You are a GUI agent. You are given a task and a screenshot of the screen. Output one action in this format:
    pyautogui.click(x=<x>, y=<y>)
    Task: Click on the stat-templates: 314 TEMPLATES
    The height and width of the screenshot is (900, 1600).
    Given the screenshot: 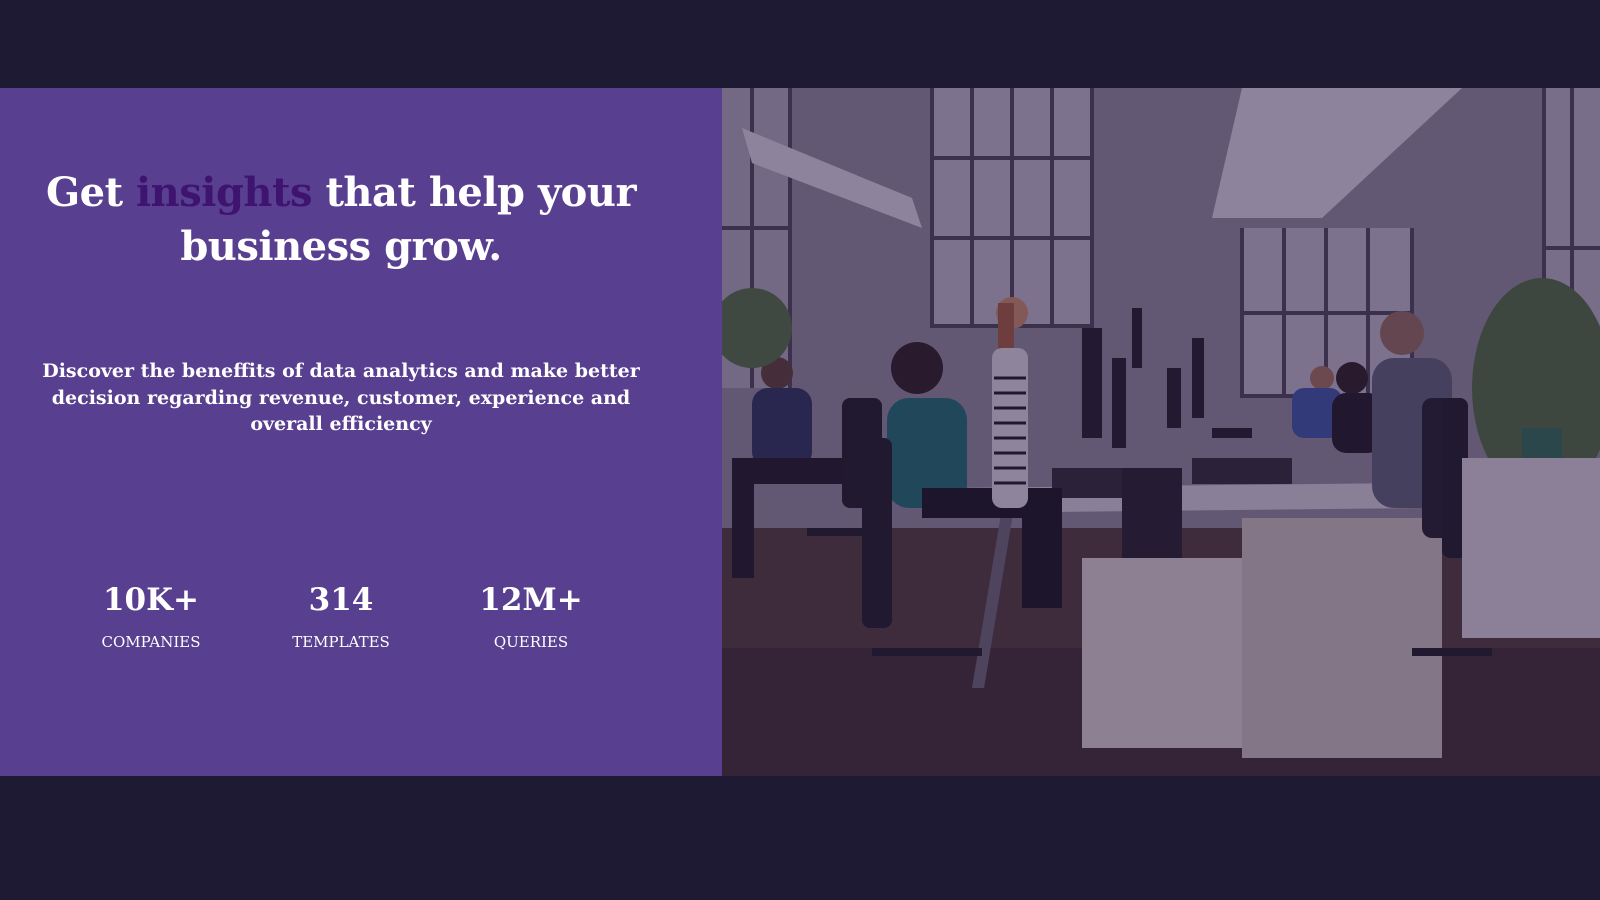 What is the action you would take?
    pyautogui.click(x=341, y=616)
    